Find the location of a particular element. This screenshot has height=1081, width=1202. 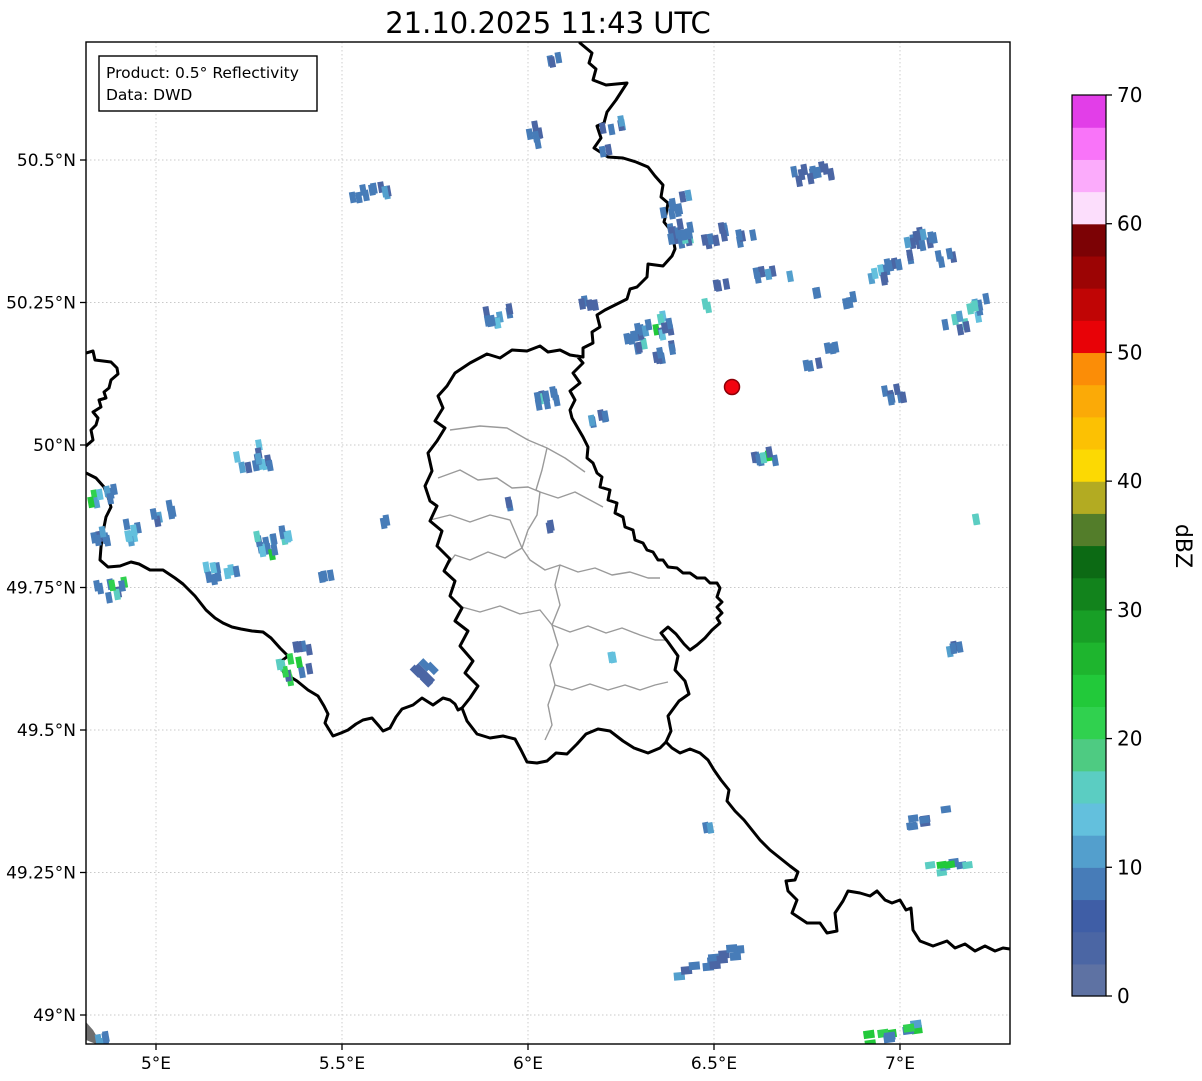

colorbar-tick-label: 30 is located at coordinates (1129, 610).